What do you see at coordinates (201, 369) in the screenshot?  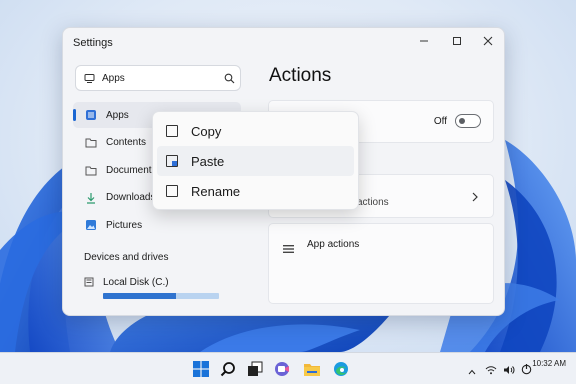 I see `windows-start-icon` at bounding box center [201, 369].